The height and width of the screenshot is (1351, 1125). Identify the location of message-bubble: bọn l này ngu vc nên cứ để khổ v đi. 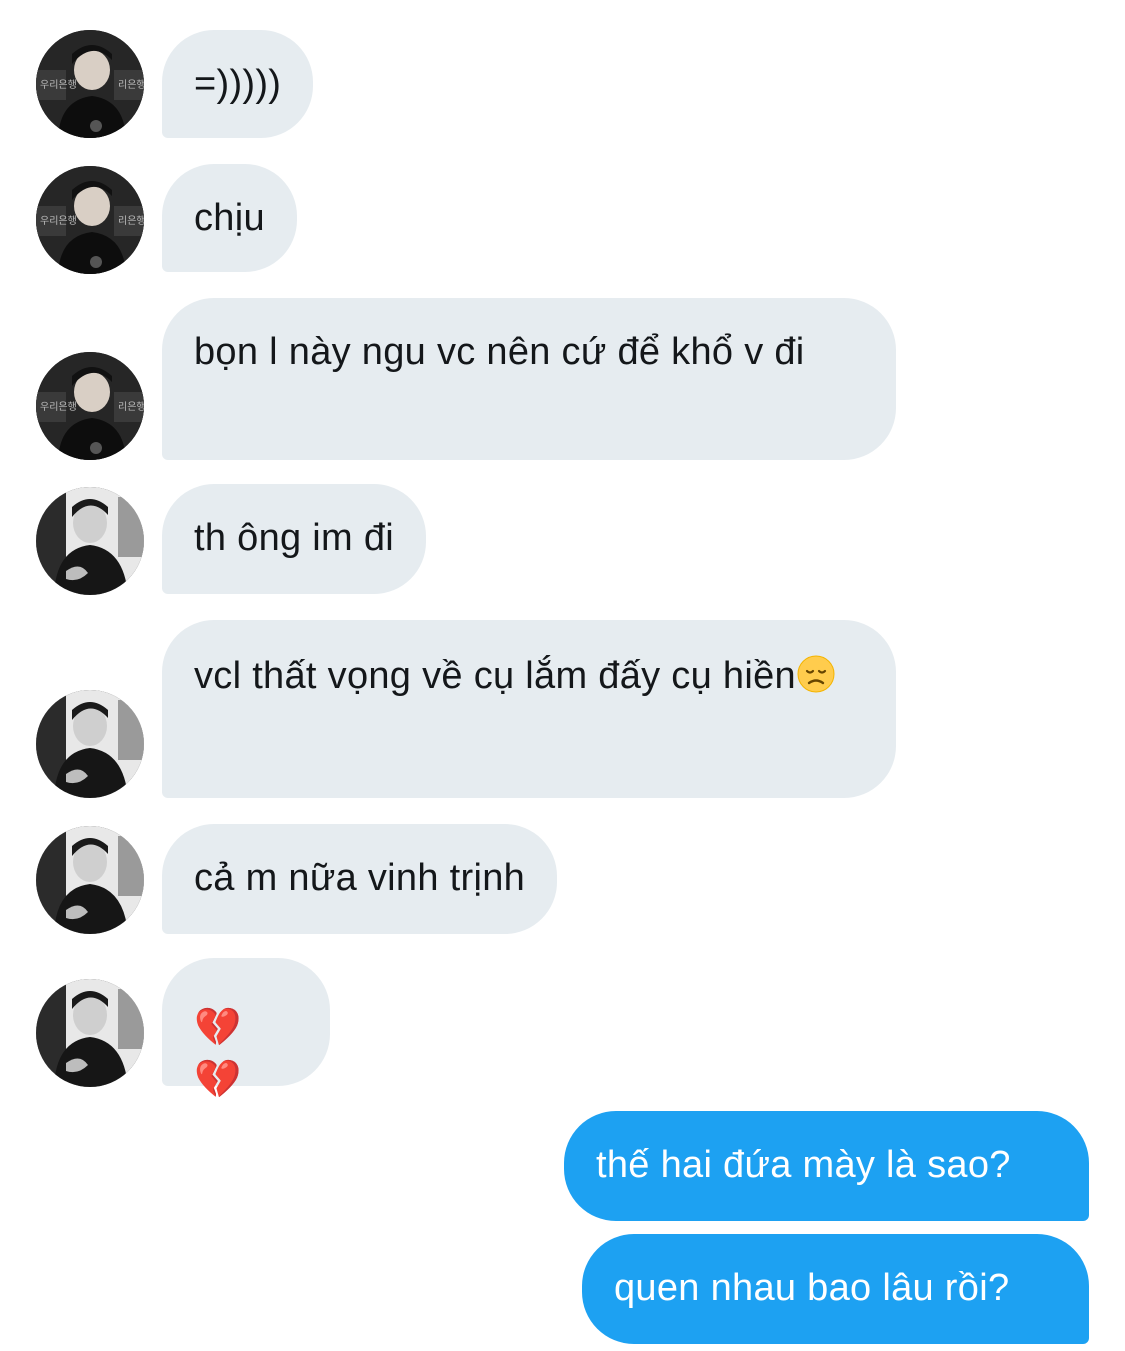
(529, 379).